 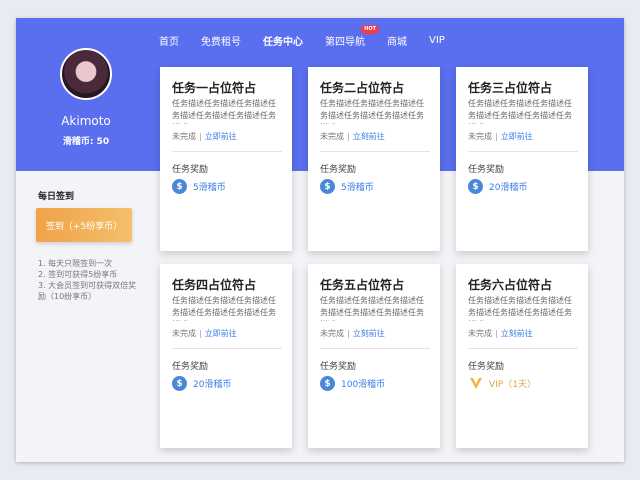 I want to click on rule-item: 3. 大会员签到可获得双倍奖励（10纷享币）, so click(x=87, y=291).